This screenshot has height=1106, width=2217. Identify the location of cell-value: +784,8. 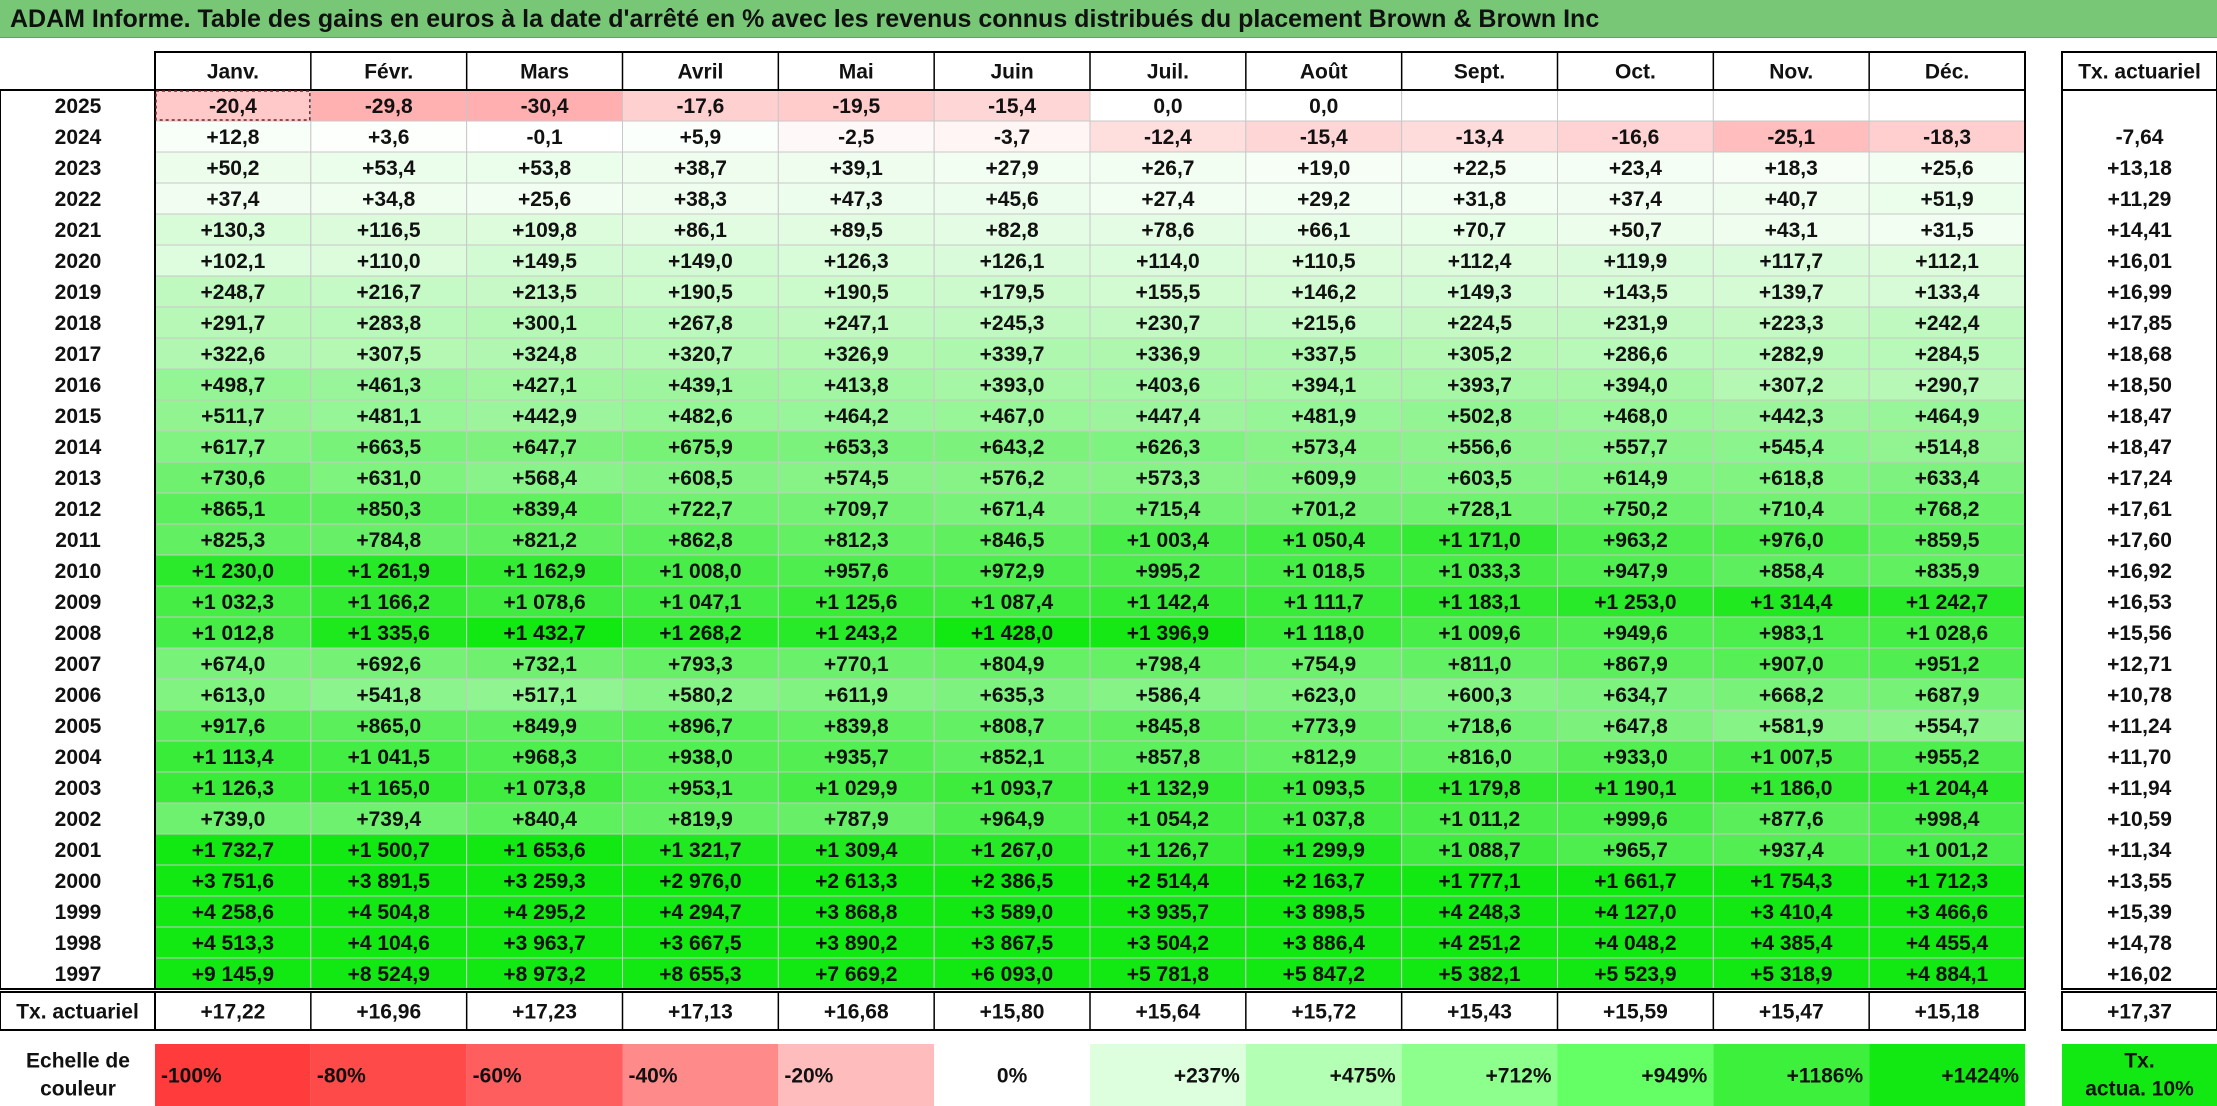
(388, 540).